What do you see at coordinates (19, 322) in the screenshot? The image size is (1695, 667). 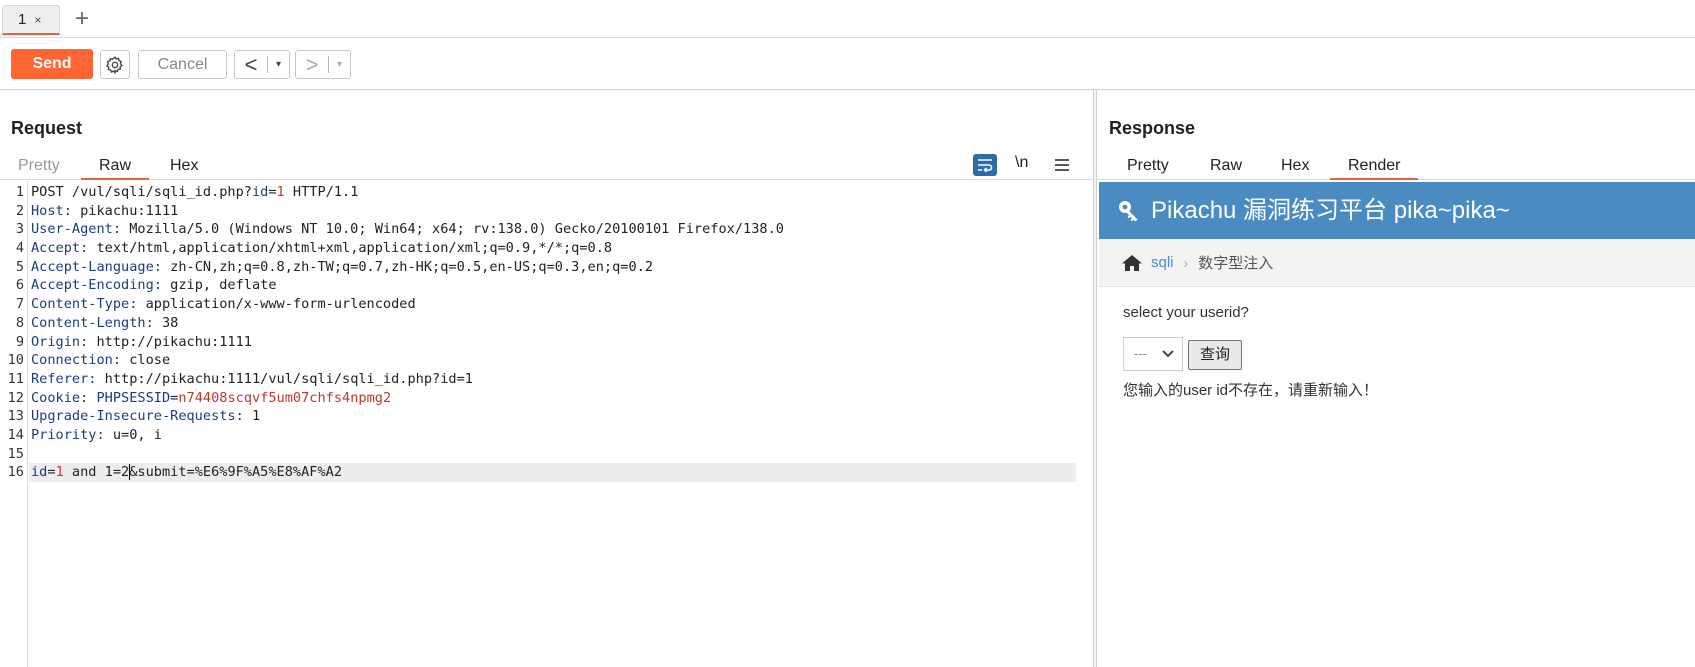 I see `line-number: 8` at bounding box center [19, 322].